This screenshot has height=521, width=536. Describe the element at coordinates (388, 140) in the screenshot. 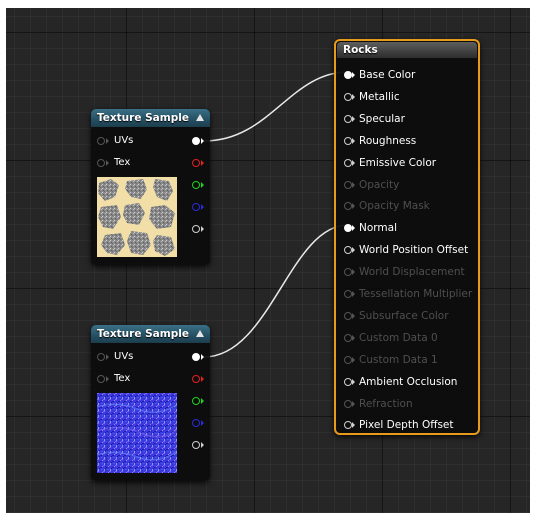

I see `pin-label: Roughness` at that location.